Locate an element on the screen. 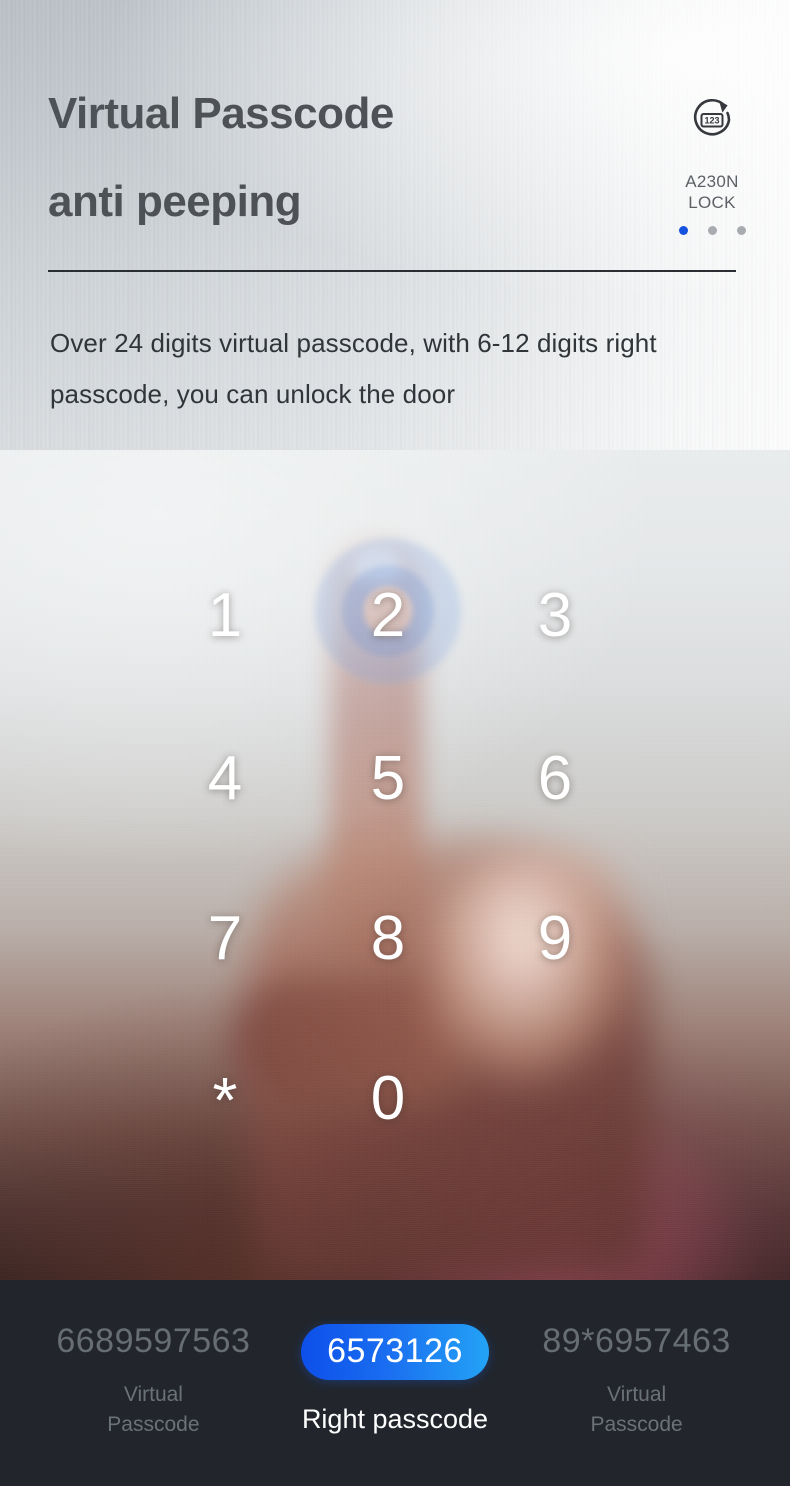 Image resolution: width=790 pixels, height=1486 pixels. virtual-passcode-right-value: 89*6957463 is located at coordinates (636, 1341).